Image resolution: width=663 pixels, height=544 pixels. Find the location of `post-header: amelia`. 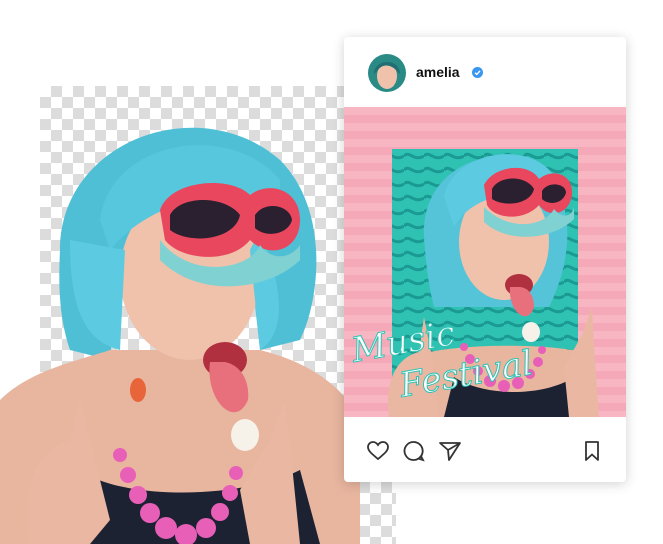

post-header: amelia is located at coordinates (485, 72).